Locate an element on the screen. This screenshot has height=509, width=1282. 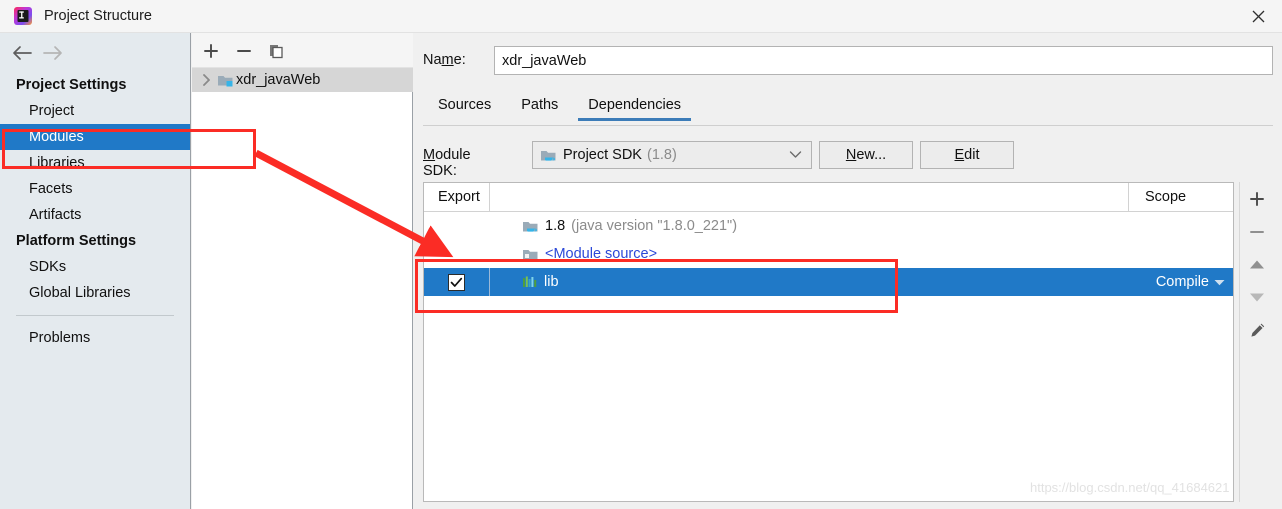
caret-down-icon is located at coordinates (1219, 282).